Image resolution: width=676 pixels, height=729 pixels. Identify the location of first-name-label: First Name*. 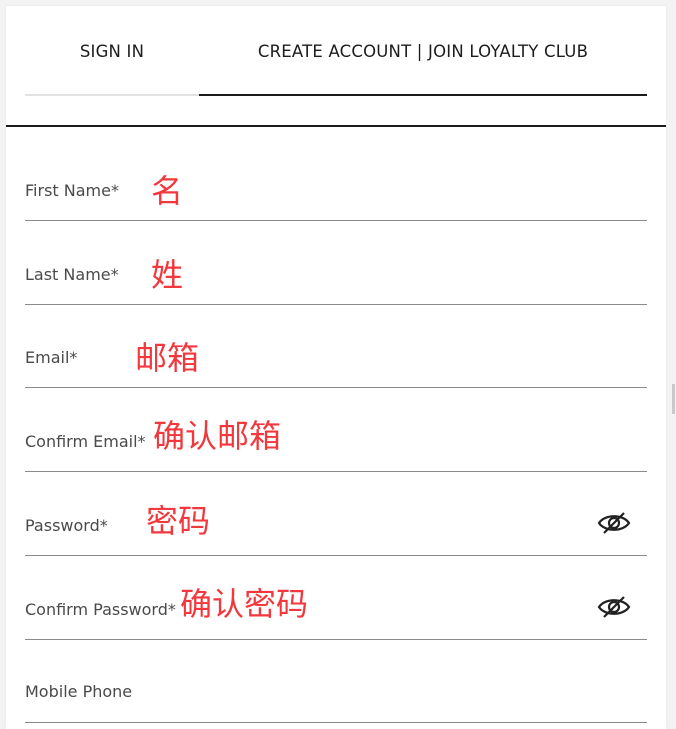
(72, 190).